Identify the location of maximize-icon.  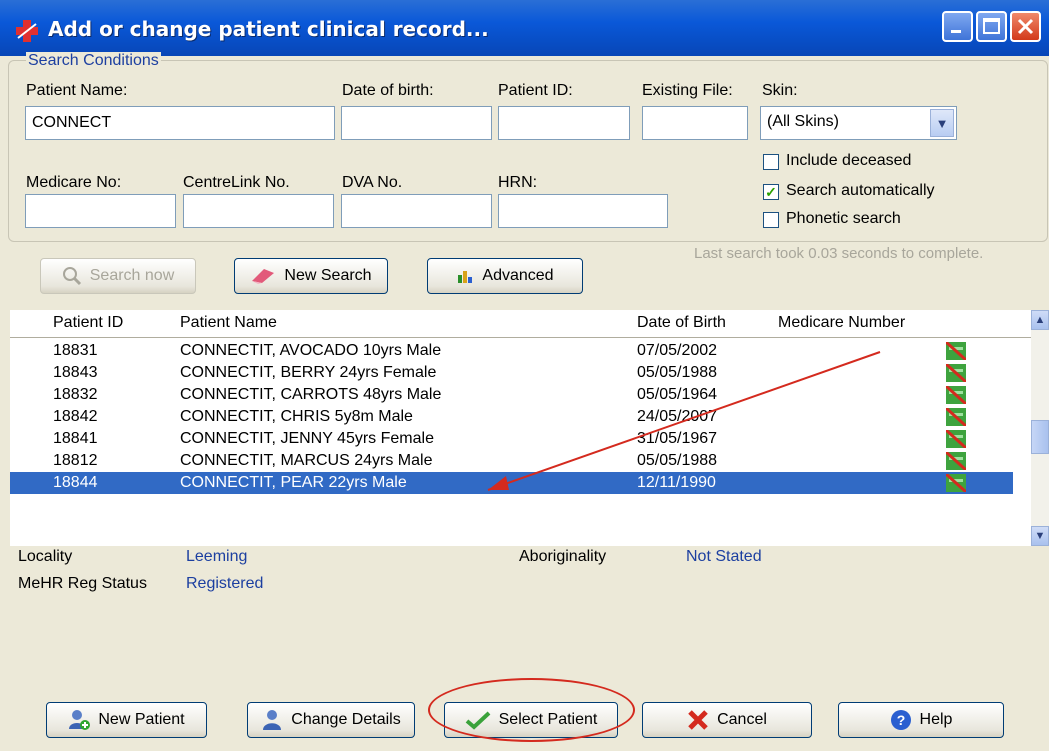
(991, 26).